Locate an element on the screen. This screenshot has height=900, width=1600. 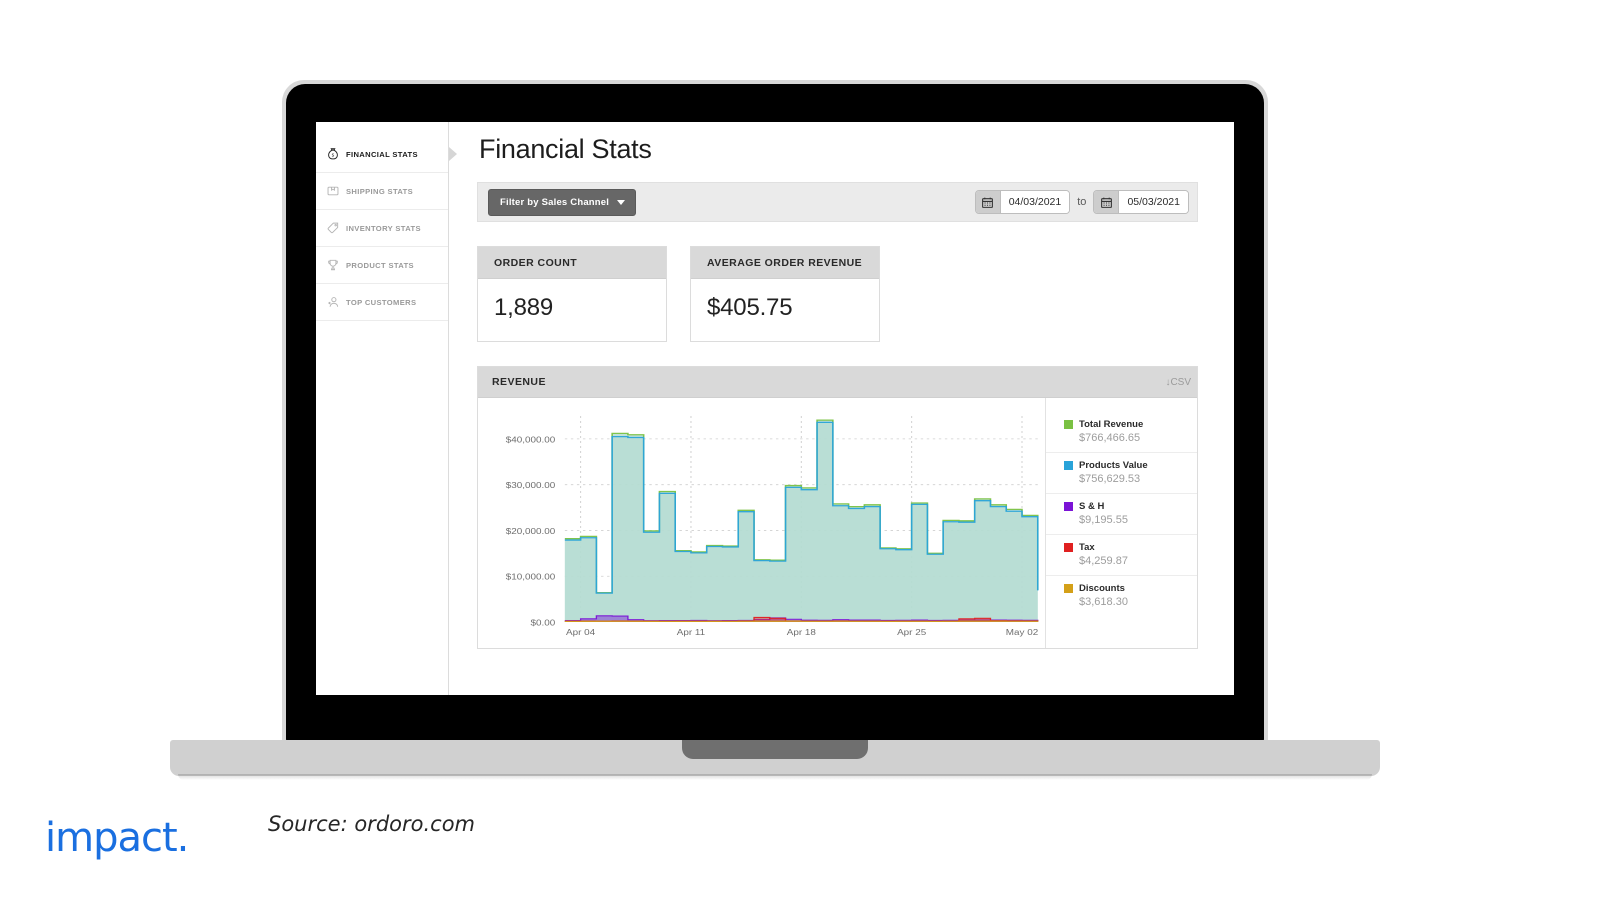
kpi-title: AVERAGE ORDER REVENUE is located at coordinates (785, 263).